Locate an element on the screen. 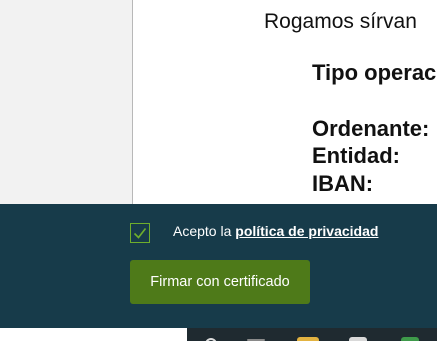 The image size is (437, 341). operation-type-label: Tipo operac is located at coordinates (374, 72).